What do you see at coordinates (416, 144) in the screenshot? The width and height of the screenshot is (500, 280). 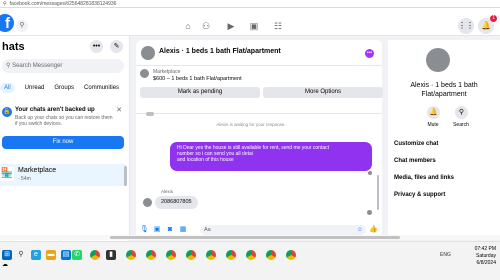 I see `customize-chat-section: Customize chat` at bounding box center [416, 144].